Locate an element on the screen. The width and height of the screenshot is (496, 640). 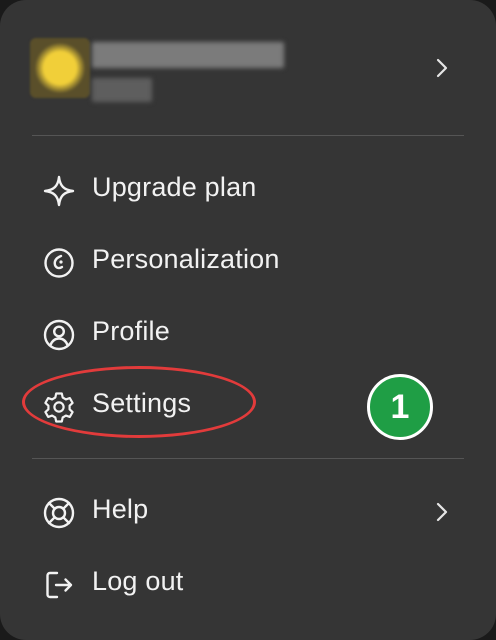
menu-item-upgrade-plan: Upgrade plan is located at coordinates (248, 190).